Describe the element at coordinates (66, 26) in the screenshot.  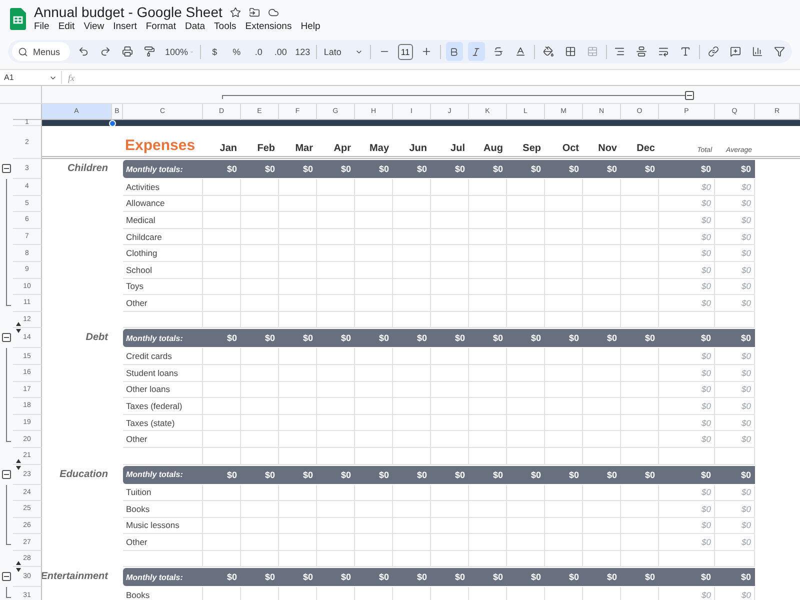
I see `menu-item: Edit` at that location.